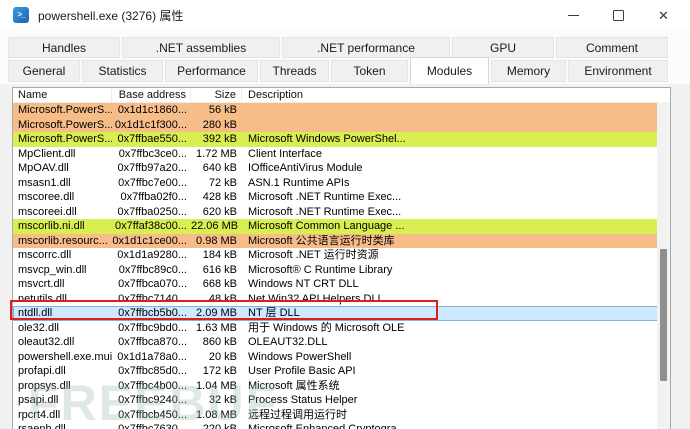 The height and width of the screenshot is (429, 690). I want to click on tab-statistics: Statistics, so click(122, 71).